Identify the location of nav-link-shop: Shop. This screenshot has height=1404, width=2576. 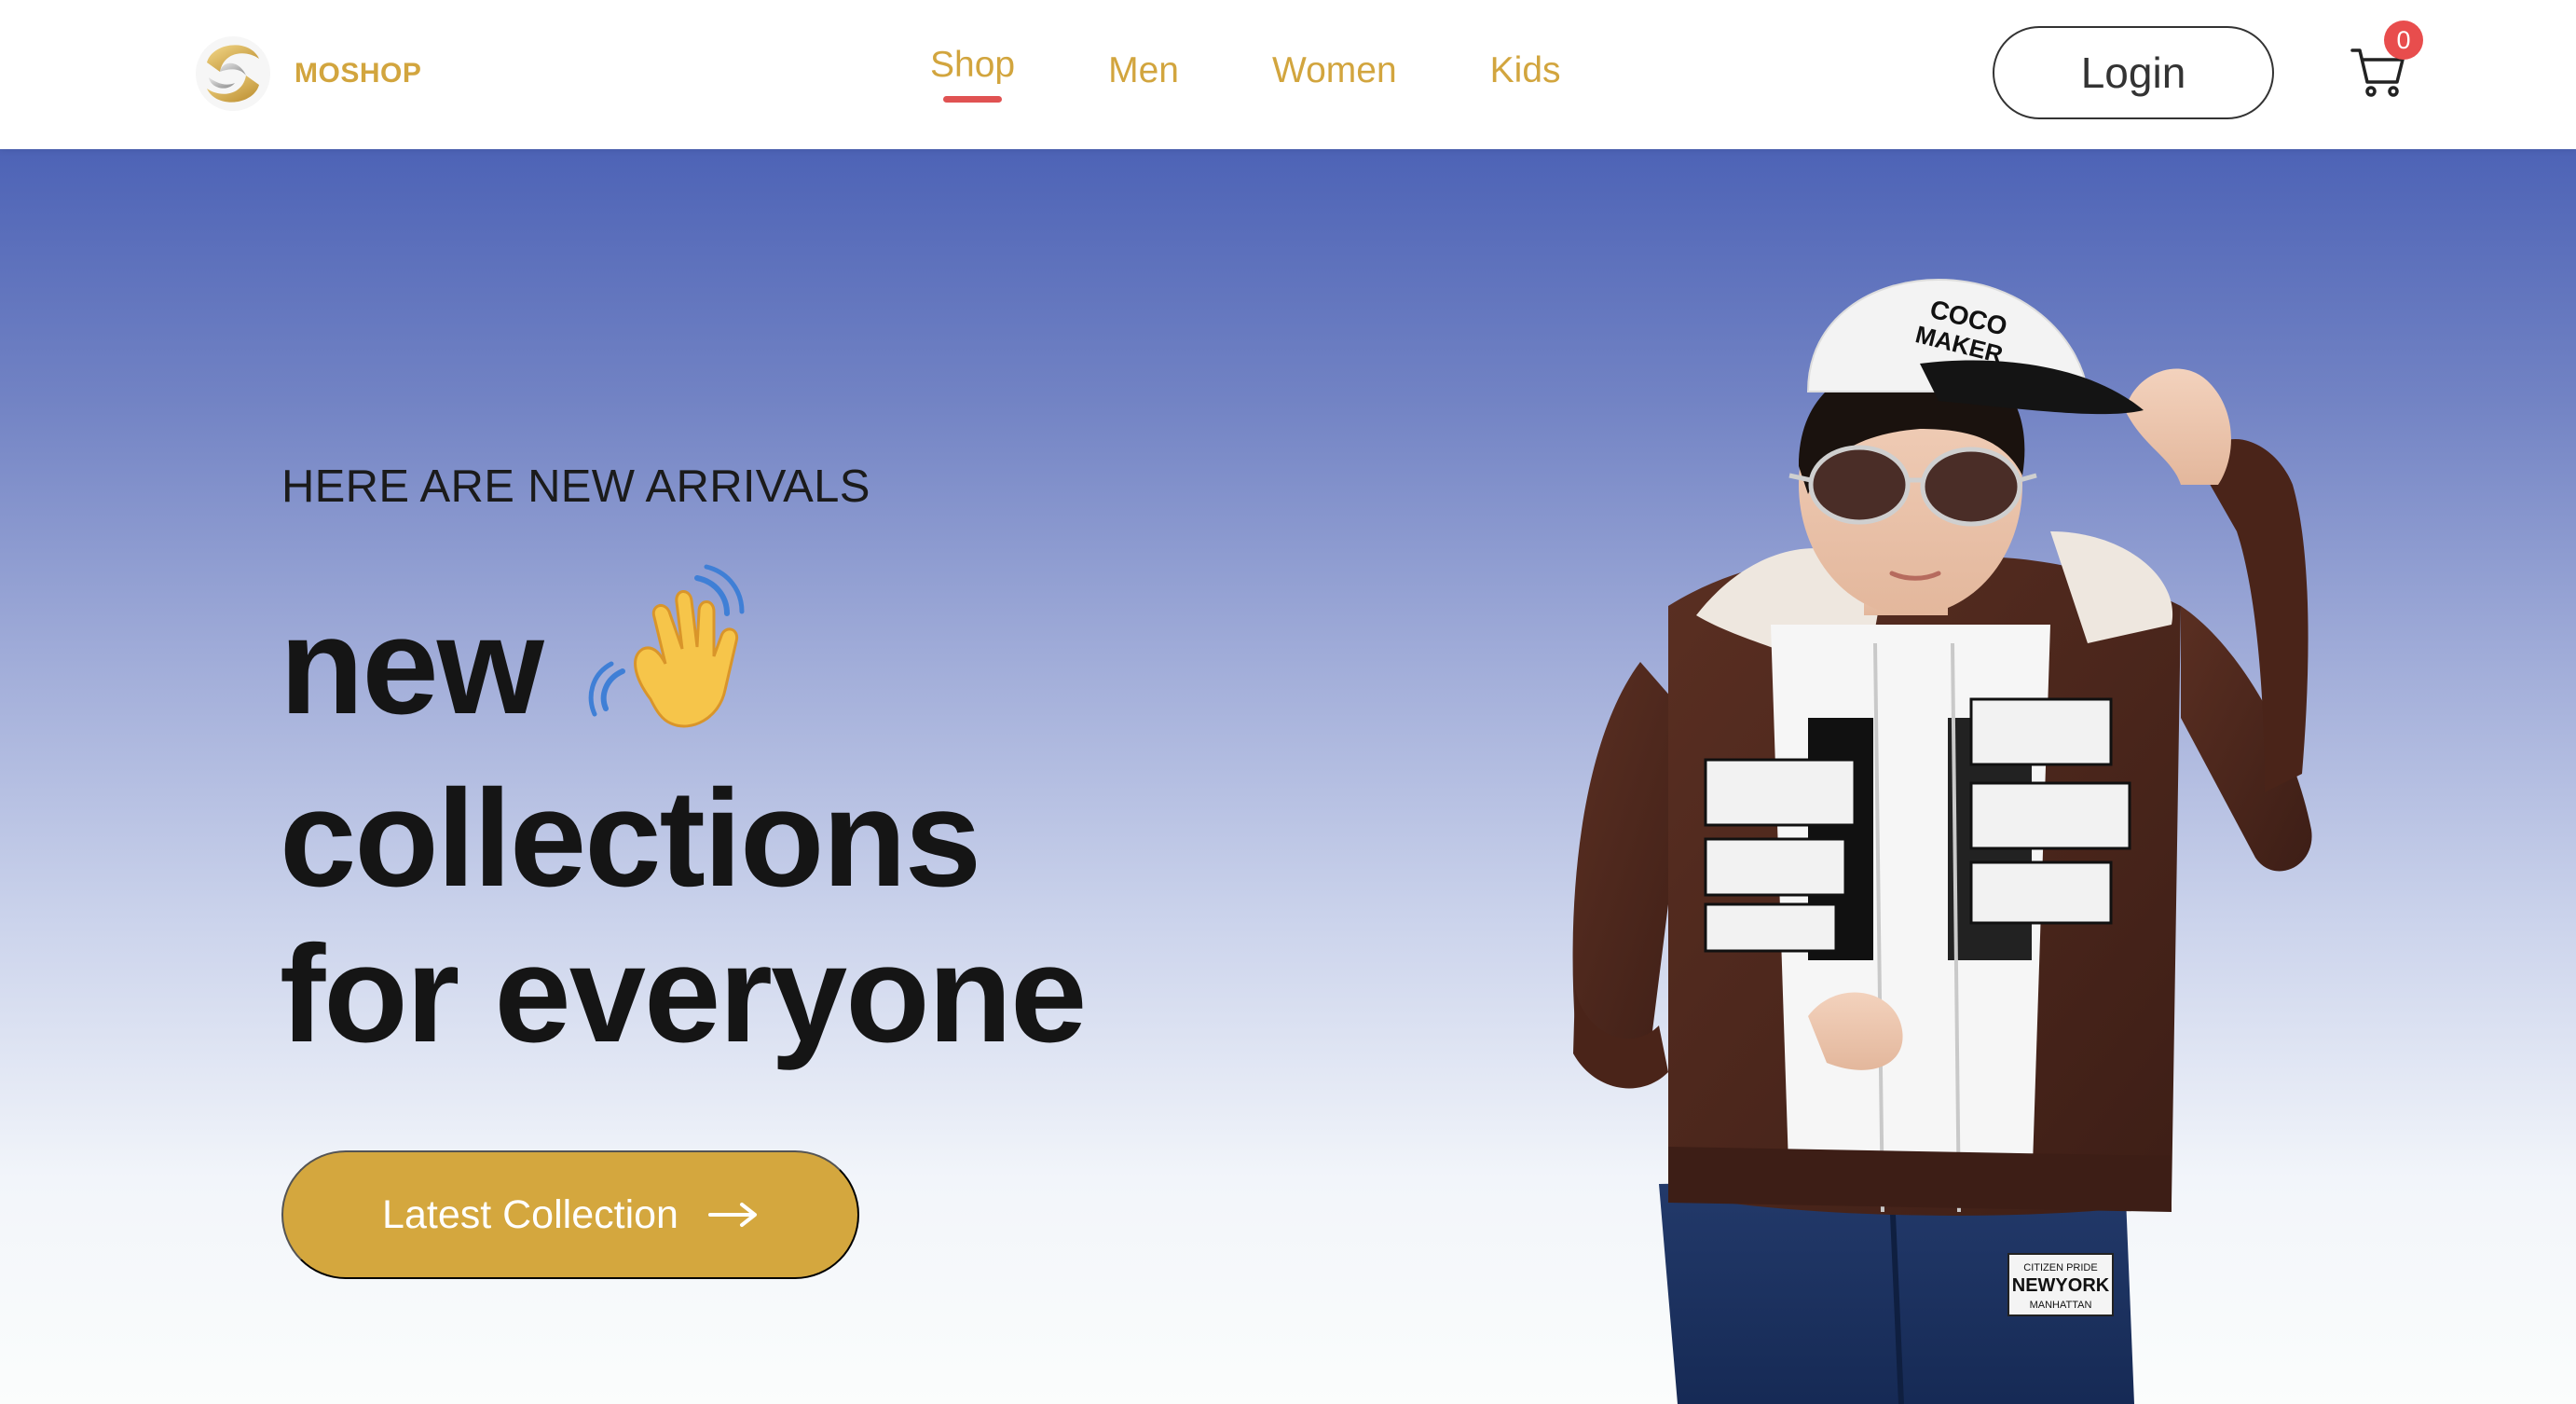
(973, 74).